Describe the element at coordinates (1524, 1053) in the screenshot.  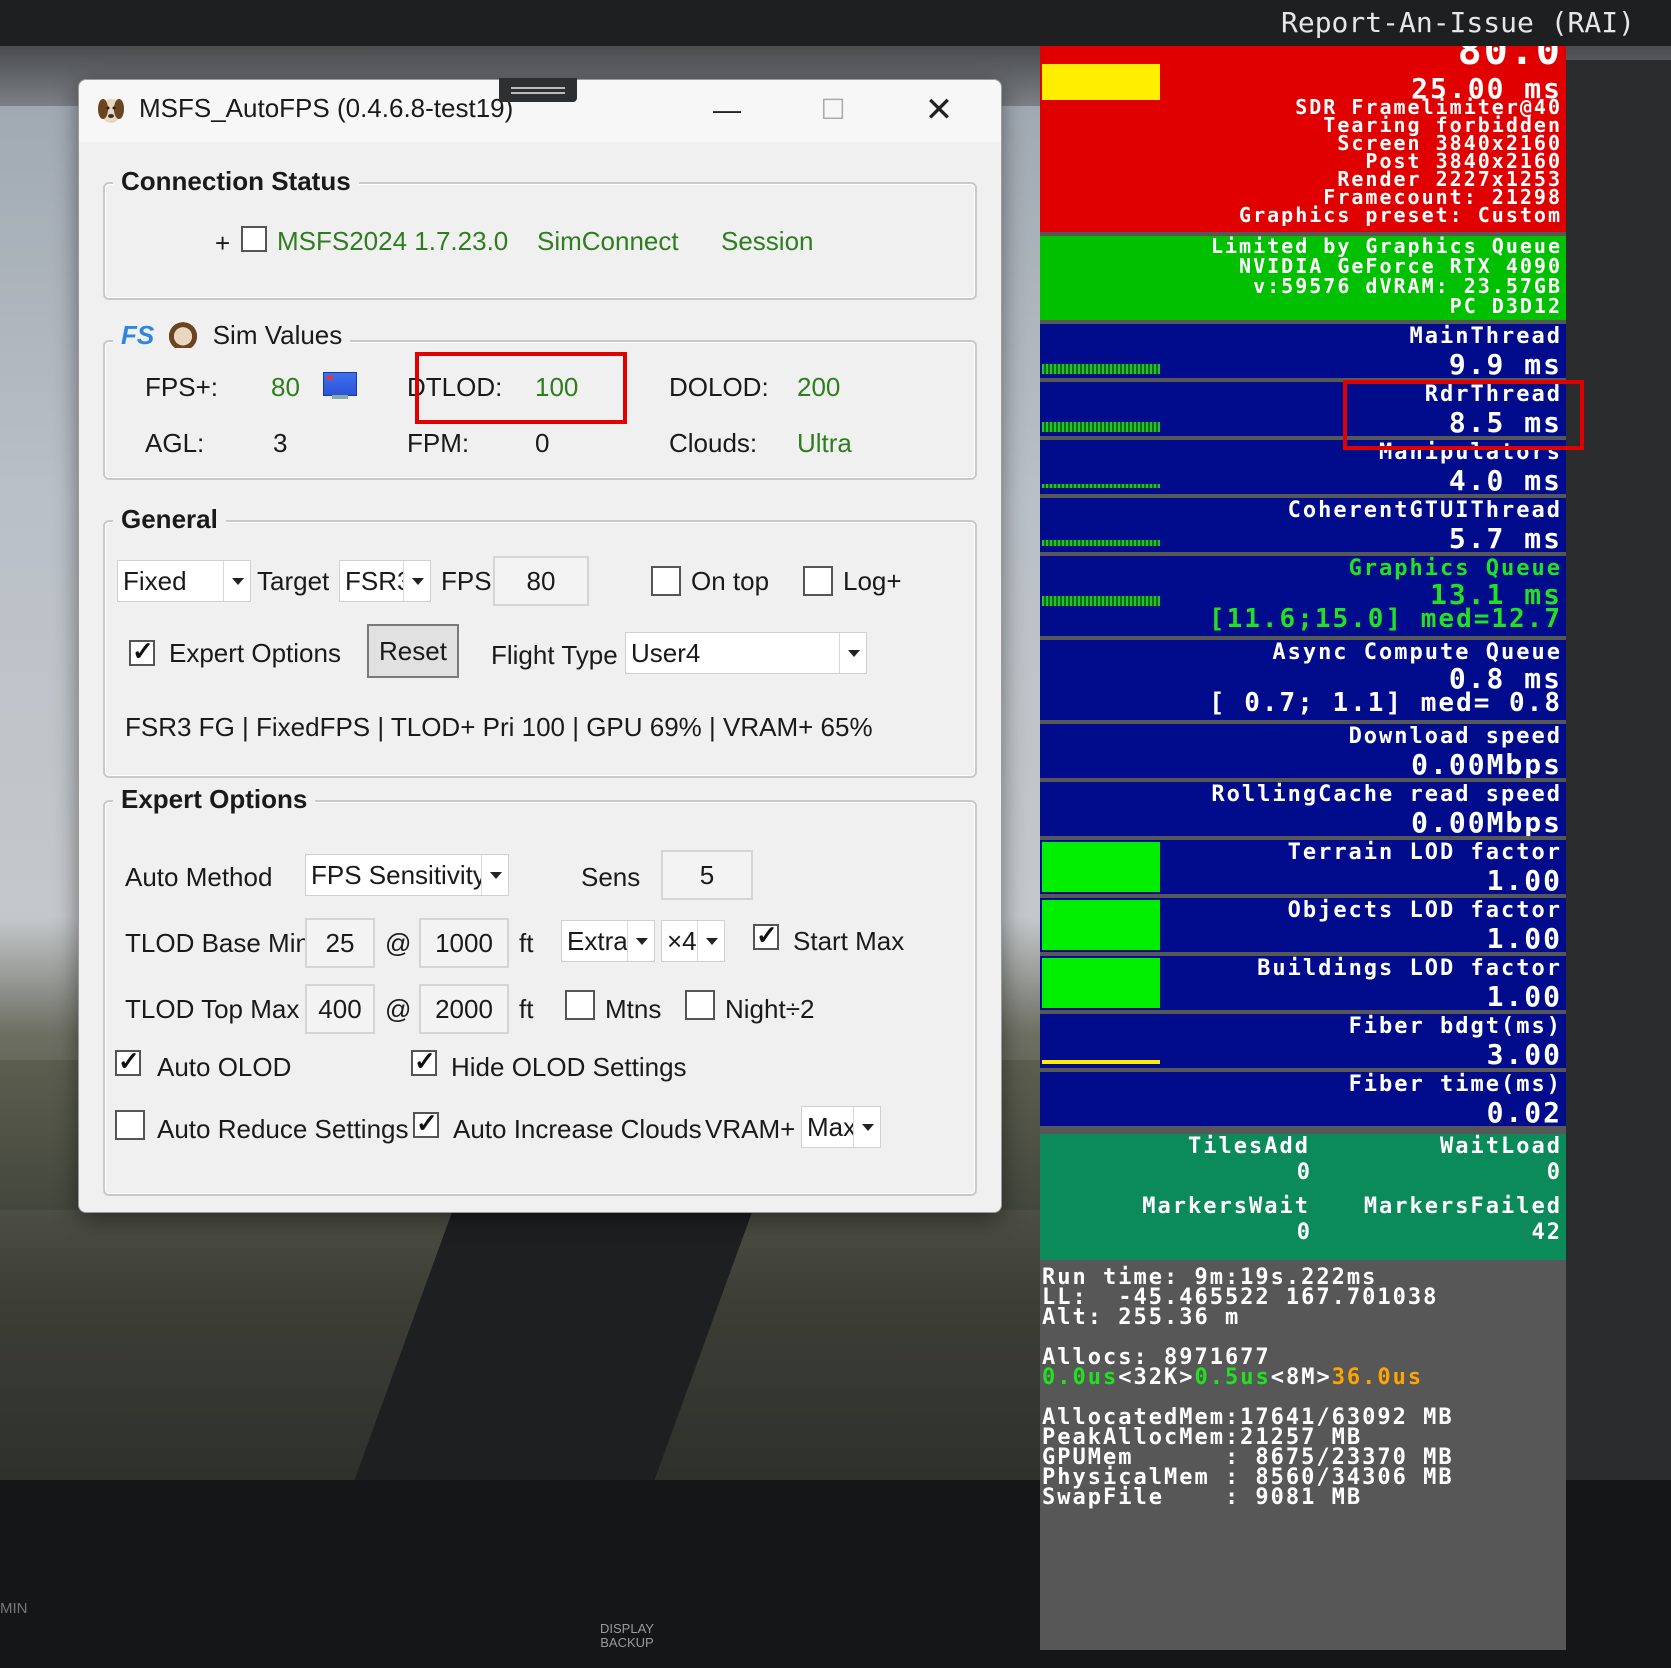
I see `fiber-budget-value: 3.00` at that location.